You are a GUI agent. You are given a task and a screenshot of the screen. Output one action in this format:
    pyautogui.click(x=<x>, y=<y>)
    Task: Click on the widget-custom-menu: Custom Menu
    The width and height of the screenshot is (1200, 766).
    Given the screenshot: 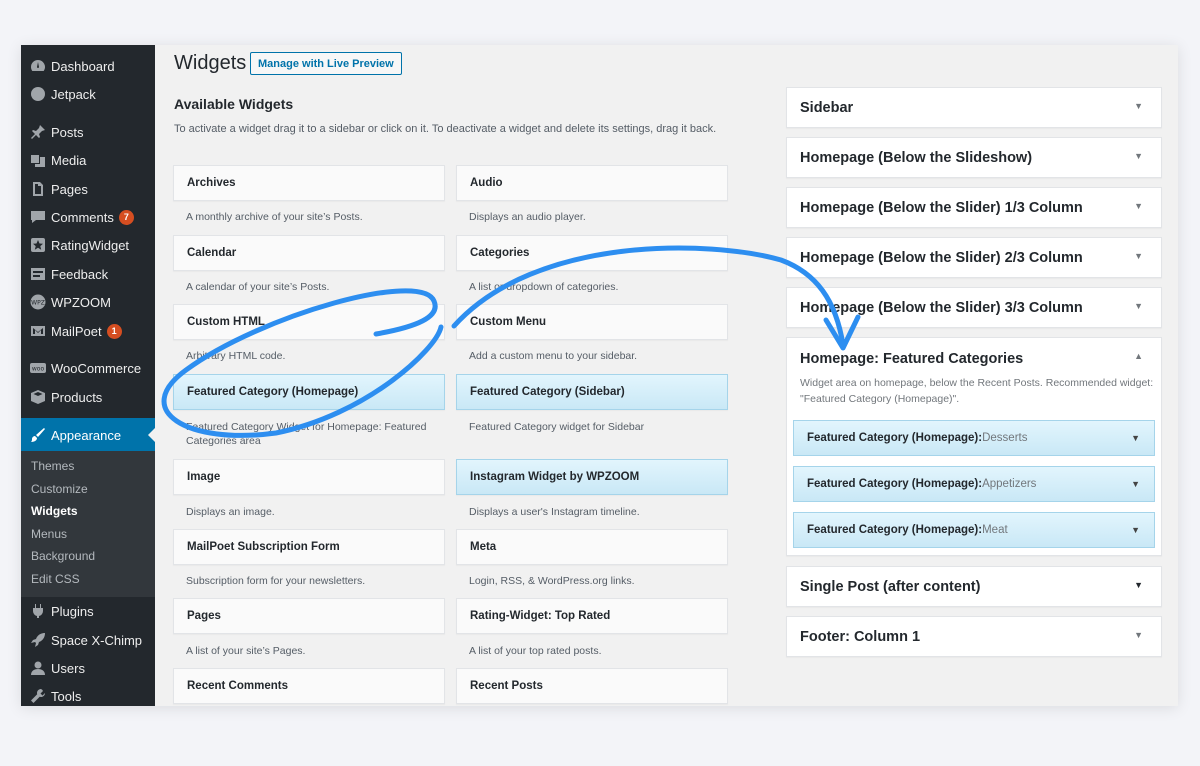 What is the action you would take?
    pyautogui.click(x=592, y=322)
    